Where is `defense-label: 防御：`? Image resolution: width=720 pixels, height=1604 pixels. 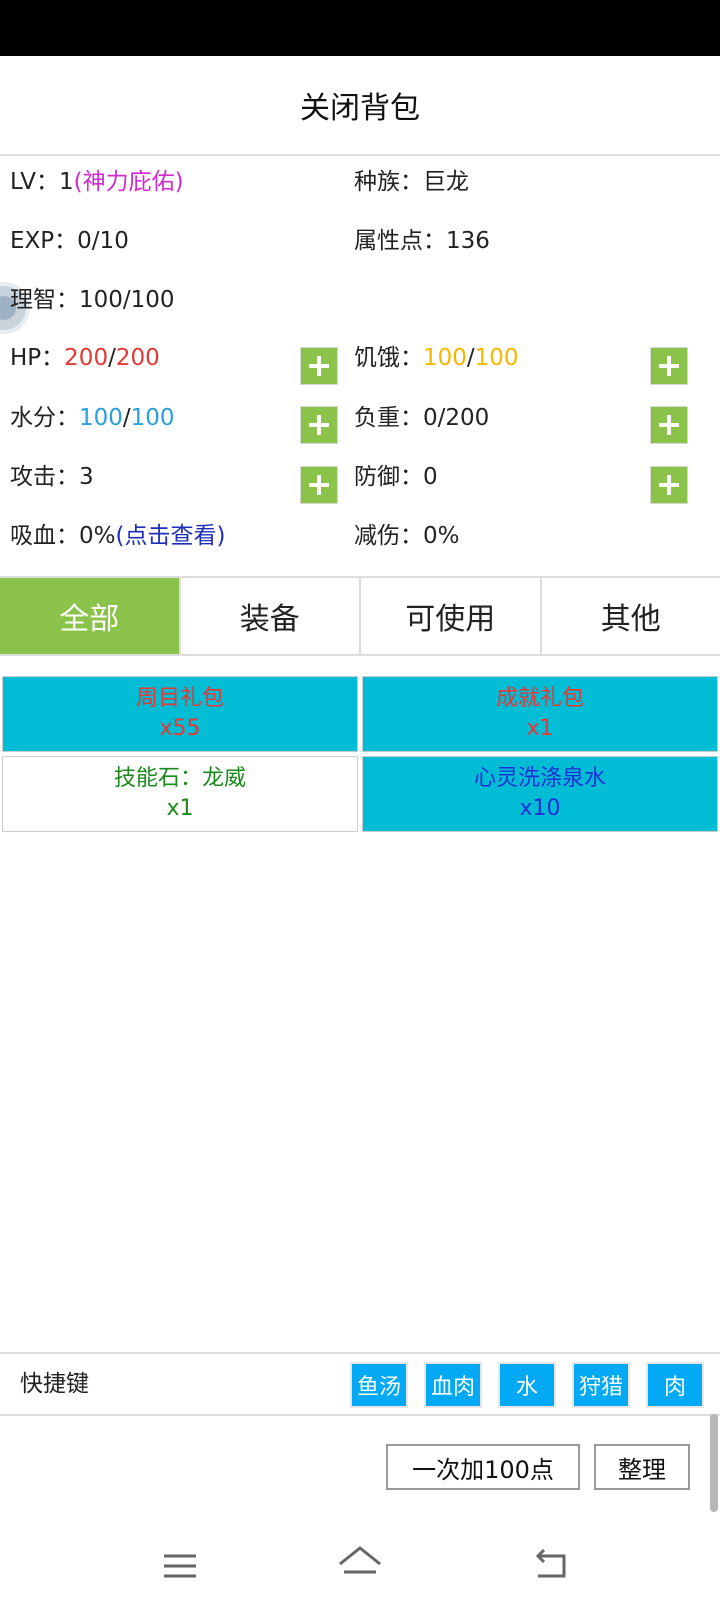 defense-label: 防御： is located at coordinates (388, 477).